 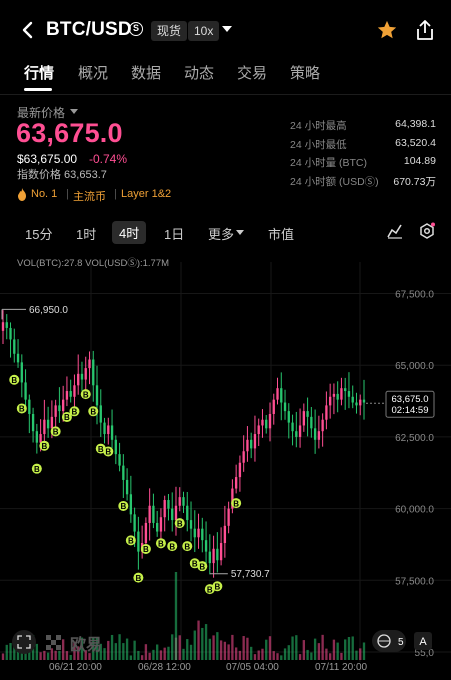 I want to click on low-label: 57,730.7, so click(x=250, y=574).